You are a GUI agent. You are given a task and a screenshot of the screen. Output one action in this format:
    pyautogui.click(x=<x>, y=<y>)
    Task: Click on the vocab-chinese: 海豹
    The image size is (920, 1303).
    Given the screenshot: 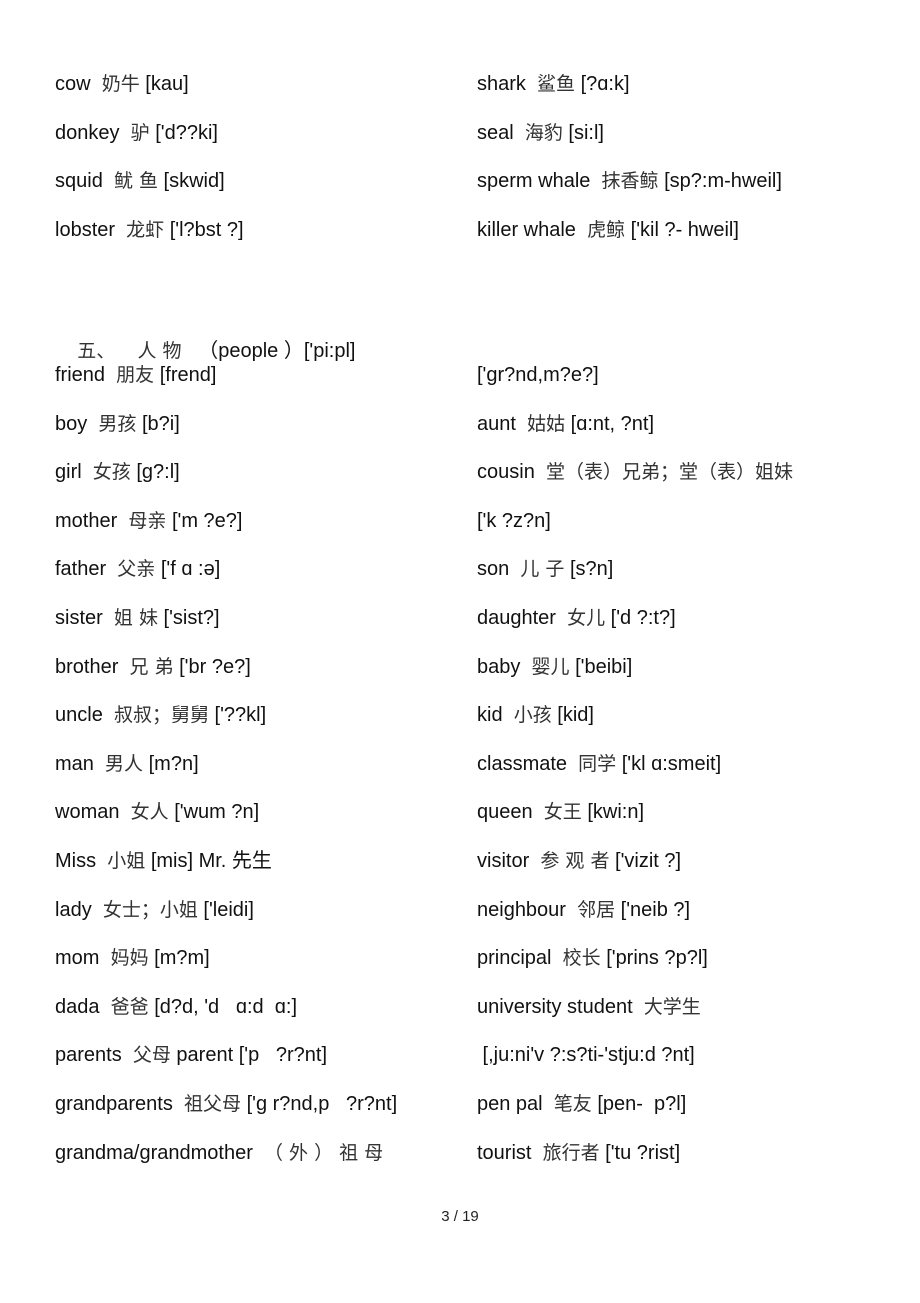 What is the action you would take?
    pyautogui.click(x=543, y=132)
    